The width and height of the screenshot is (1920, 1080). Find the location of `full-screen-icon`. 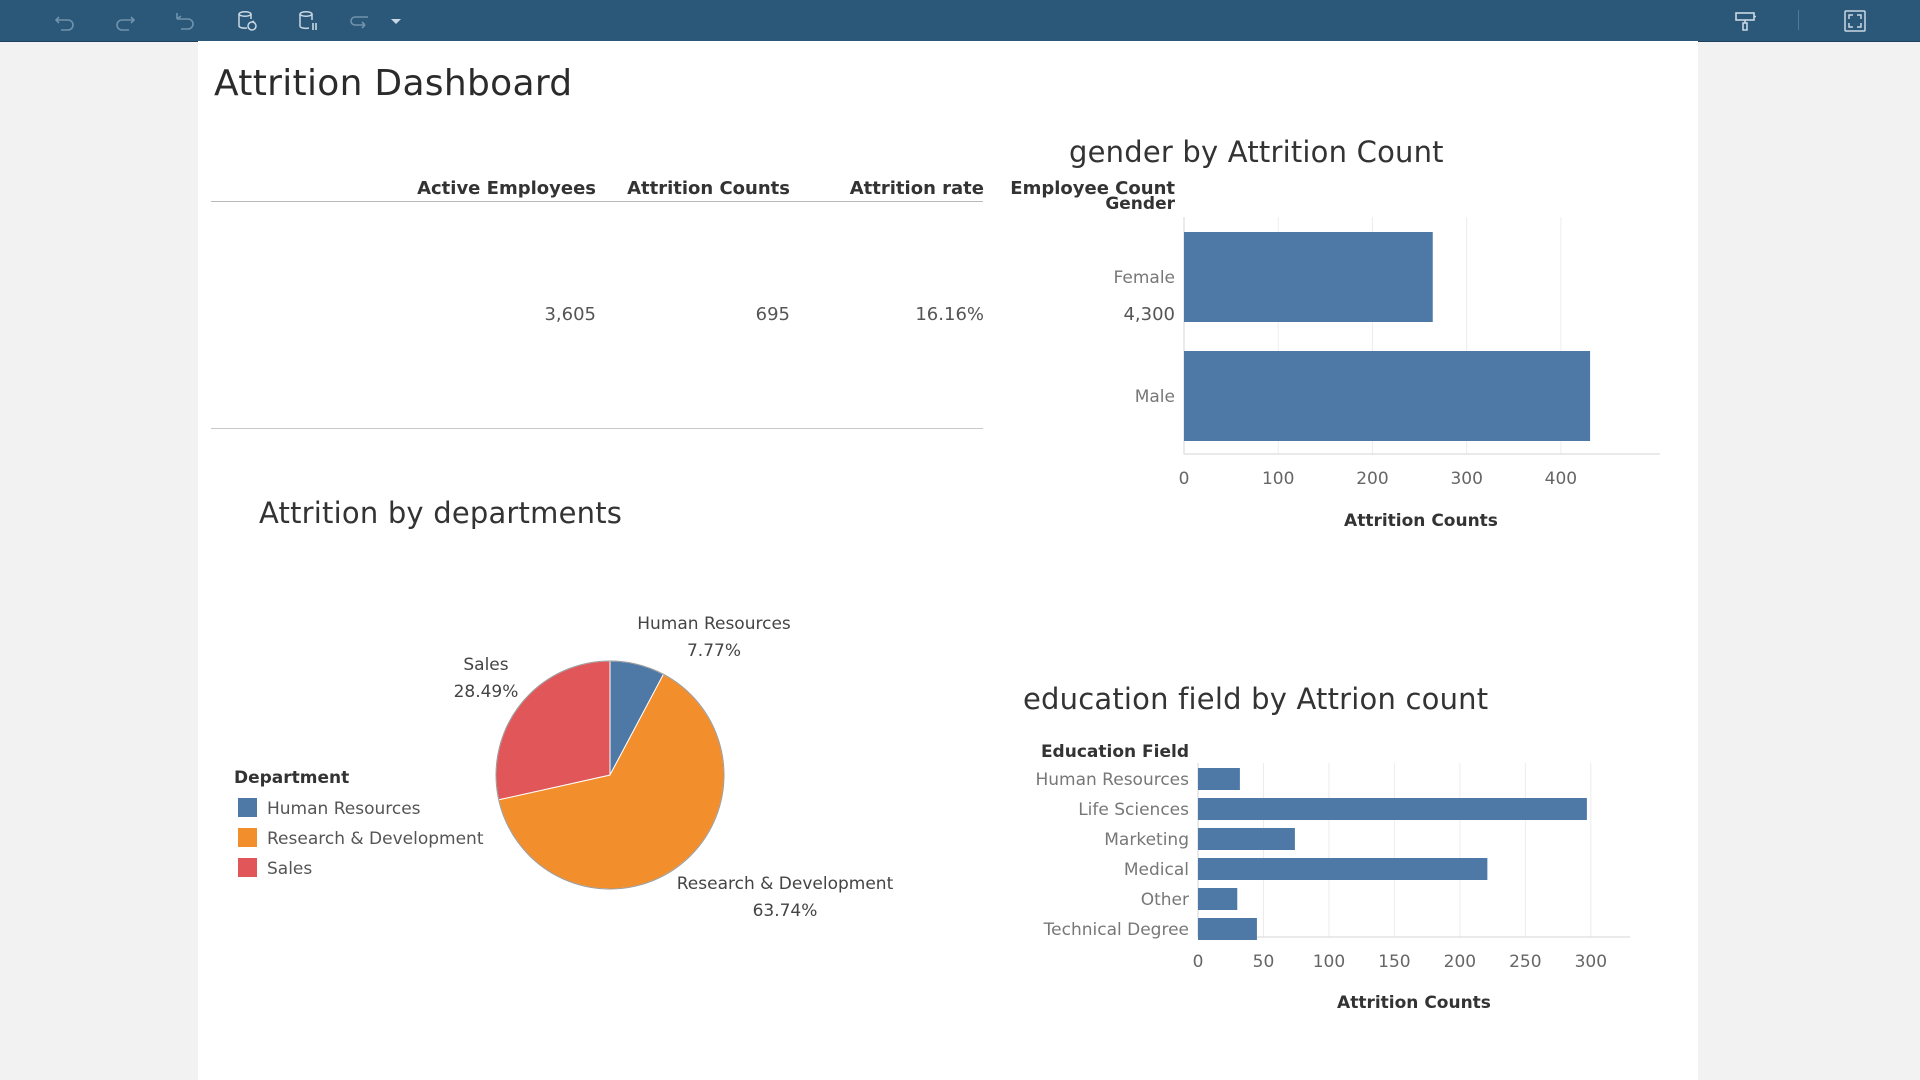

full-screen-icon is located at coordinates (1855, 21).